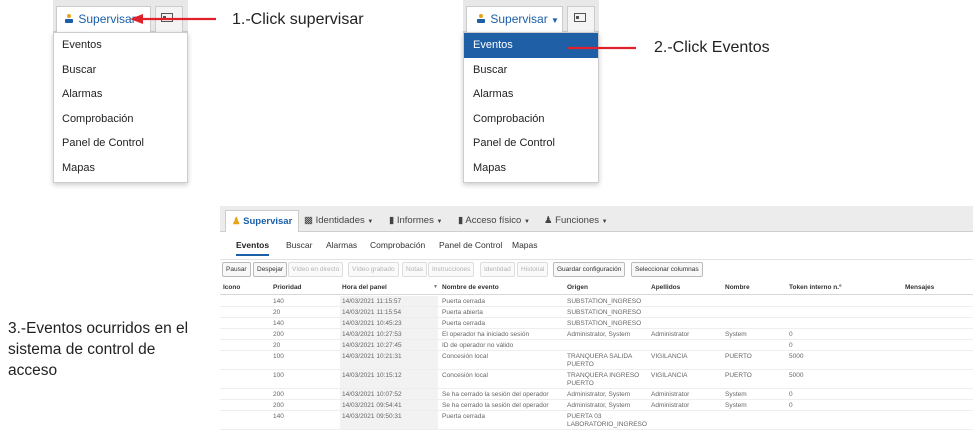 The height and width of the screenshot is (443, 973). I want to click on cell-hora: 14/03/2021 10:27:53, so click(372, 334).